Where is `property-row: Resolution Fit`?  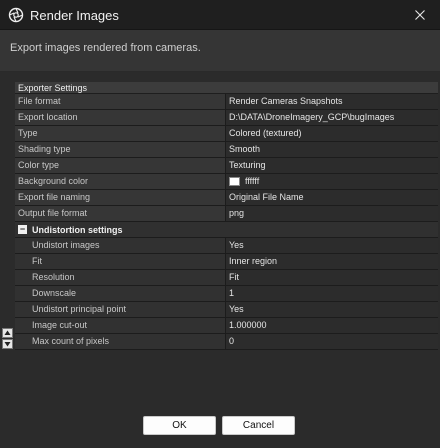
property-row: Resolution Fit is located at coordinates (226, 278).